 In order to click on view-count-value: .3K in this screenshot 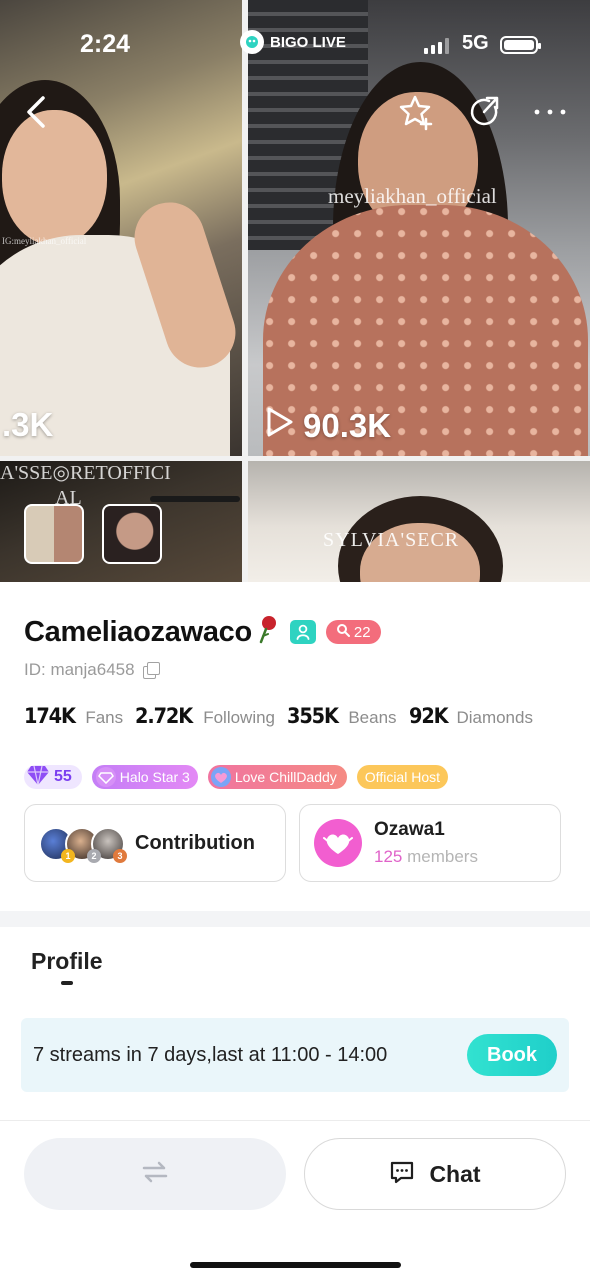, I will do `click(28, 424)`.